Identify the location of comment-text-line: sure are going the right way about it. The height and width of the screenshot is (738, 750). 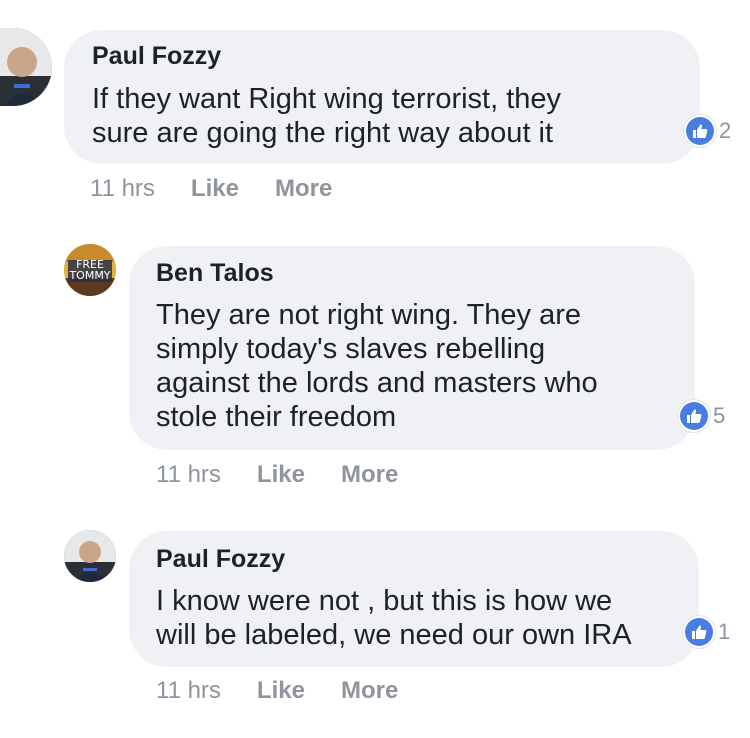
(323, 133).